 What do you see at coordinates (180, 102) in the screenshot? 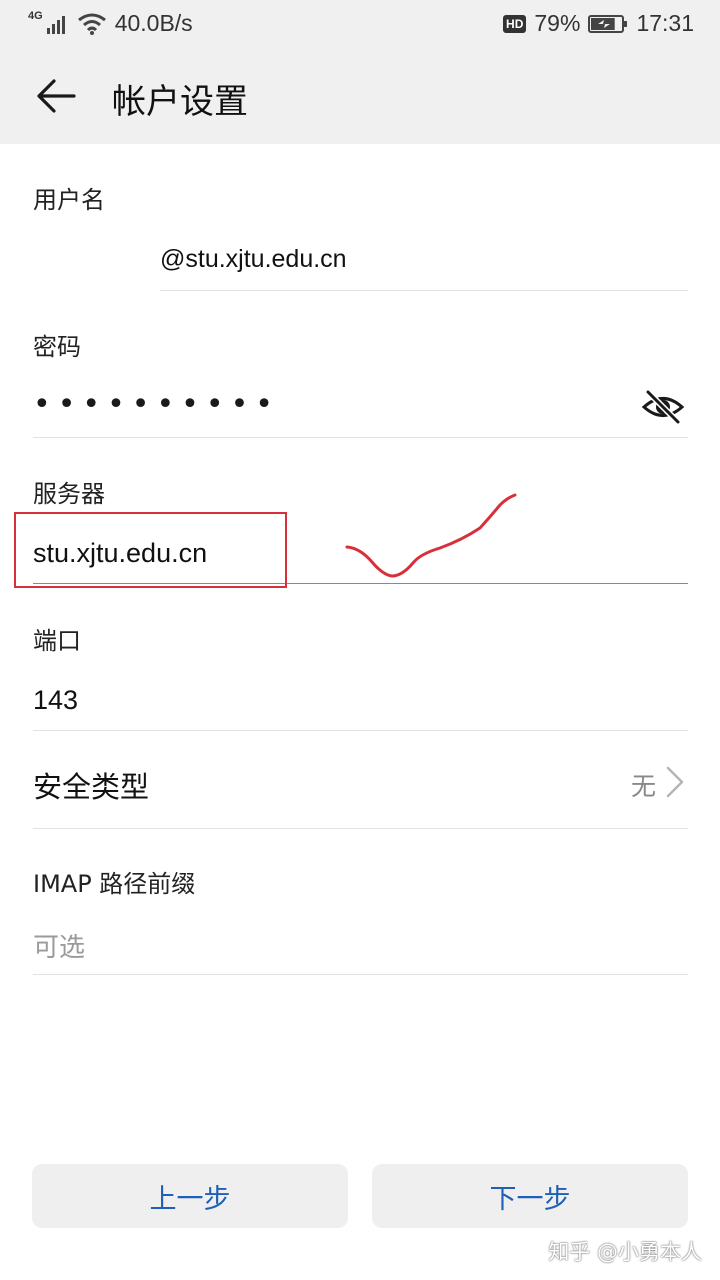
I see `page-title: 帐户设置` at bounding box center [180, 102].